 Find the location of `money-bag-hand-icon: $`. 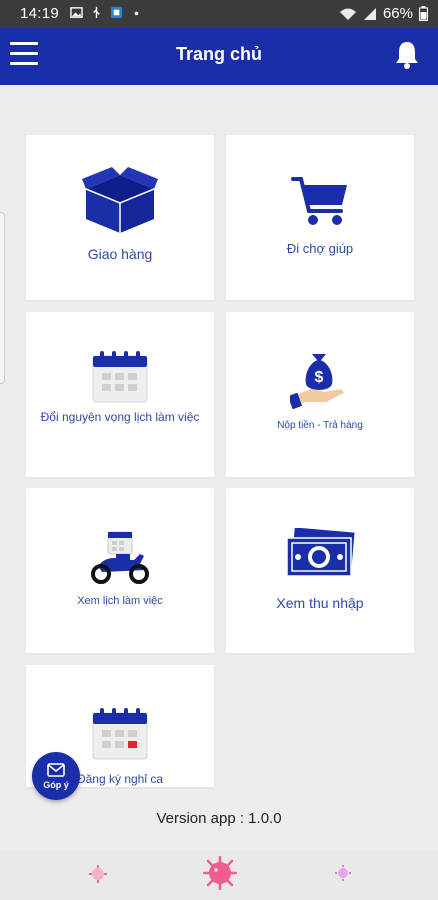

money-bag-hand-icon: $ is located at coordinates (320, 381).